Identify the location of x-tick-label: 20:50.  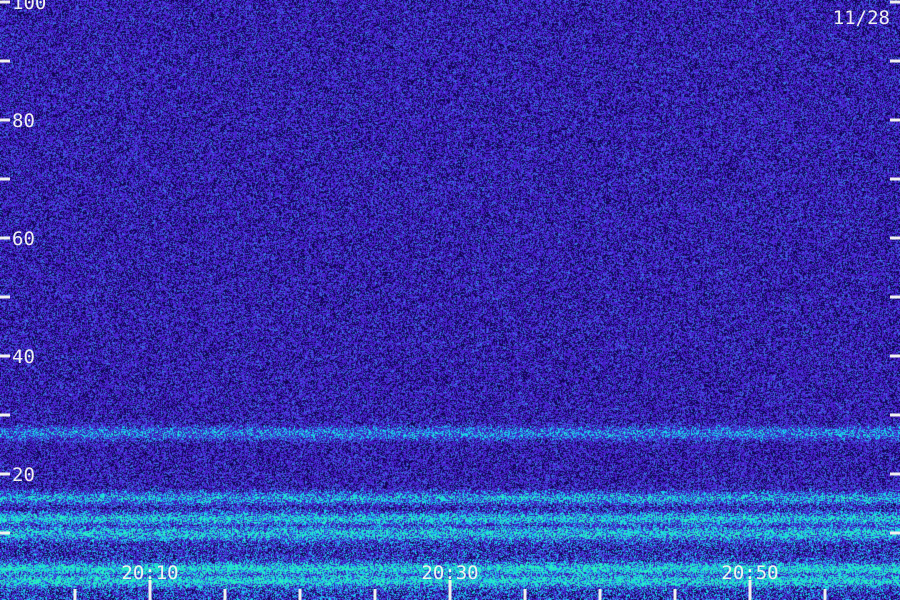
(749, 573).